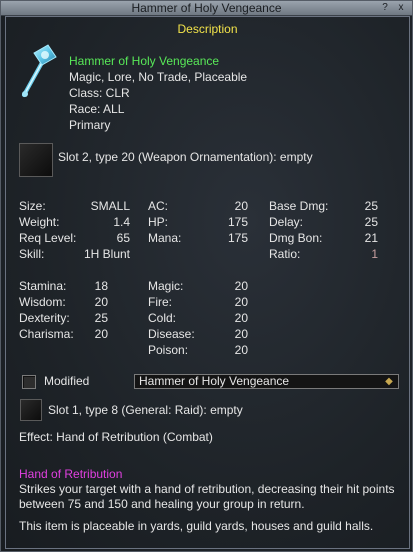  Describe the element at coordinates (101, 318) in the screenshot. I see `dexterity-value: 25` at that location.